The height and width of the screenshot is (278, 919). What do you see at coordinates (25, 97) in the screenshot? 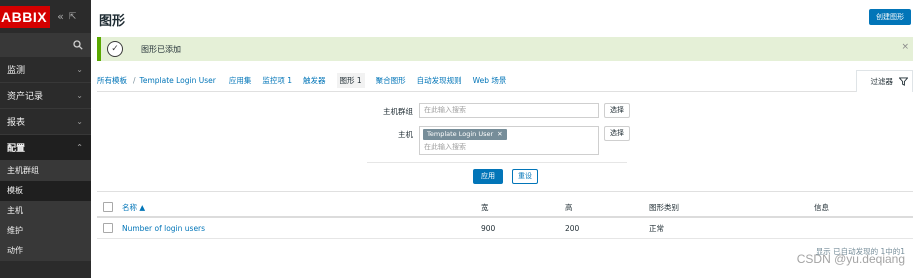
I see `menu-label: 资产记录` at bounding box center [25, 97].